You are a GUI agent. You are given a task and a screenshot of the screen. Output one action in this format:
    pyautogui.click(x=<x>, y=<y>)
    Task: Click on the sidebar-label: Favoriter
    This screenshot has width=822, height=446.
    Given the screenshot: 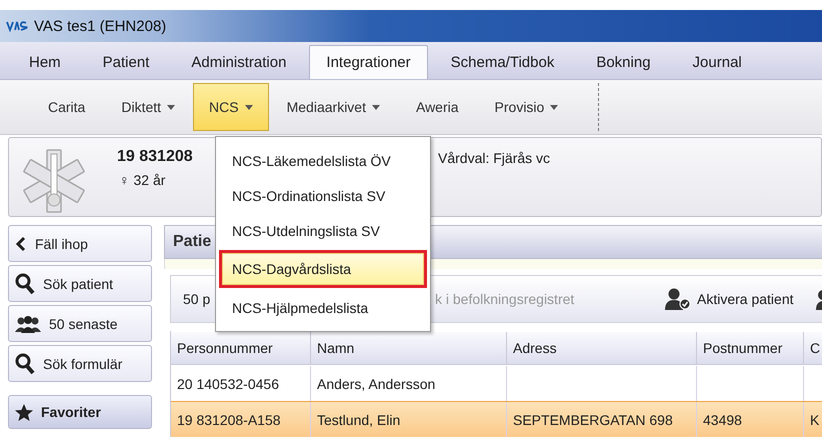 What is the action you would take?
    pyautogui.click(x=71, y=412)
    